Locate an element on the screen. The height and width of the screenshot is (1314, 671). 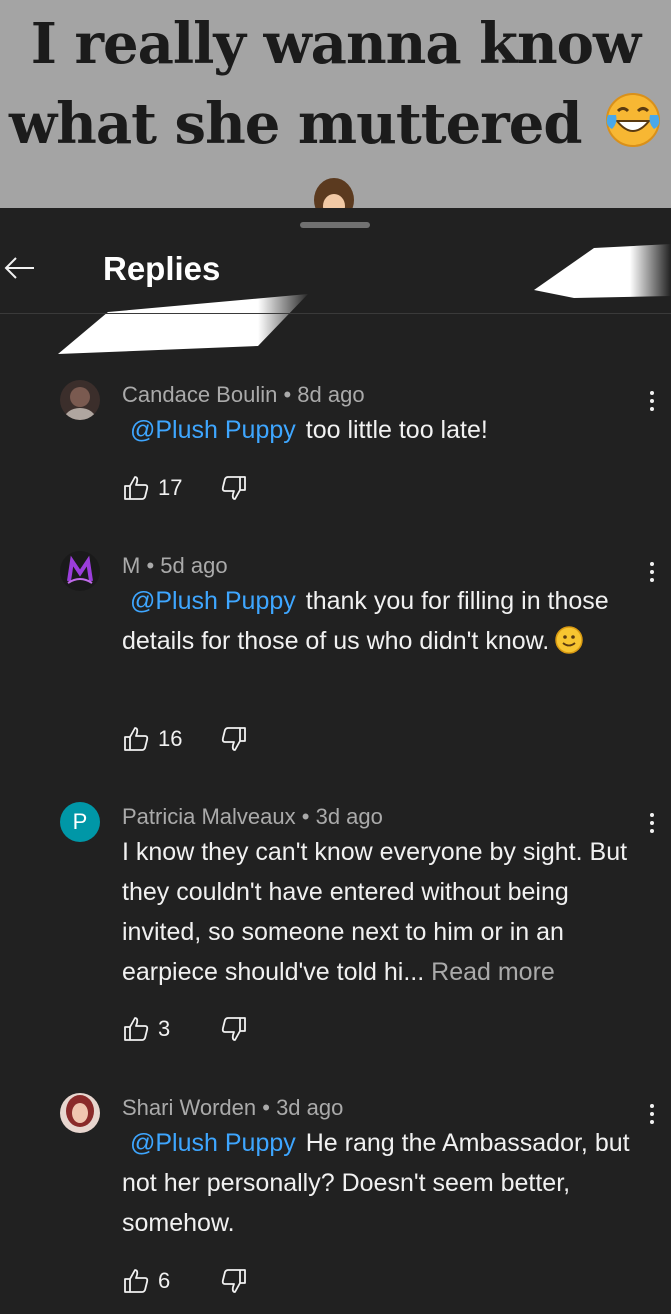
slight-smile-emoji-icon is located at coordinates (569, 640).